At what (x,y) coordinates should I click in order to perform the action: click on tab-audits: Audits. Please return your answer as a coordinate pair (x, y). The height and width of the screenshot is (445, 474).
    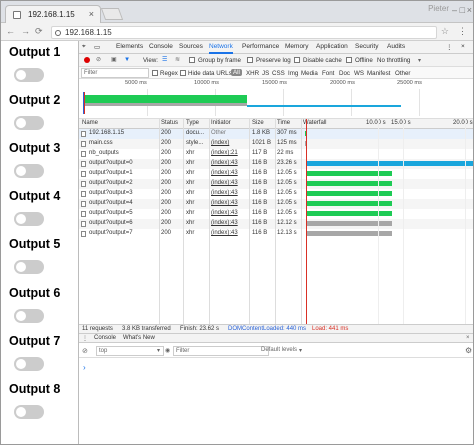
    Looking at the image, I should click on (396, 46).